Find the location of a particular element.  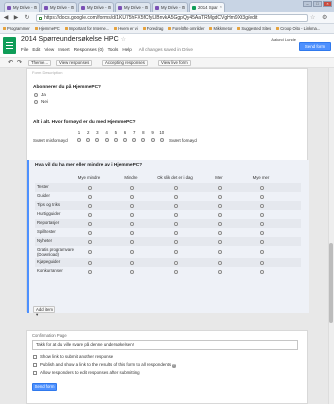

bookmark-item: Suggested Sites is located at coordinates (254, 28).